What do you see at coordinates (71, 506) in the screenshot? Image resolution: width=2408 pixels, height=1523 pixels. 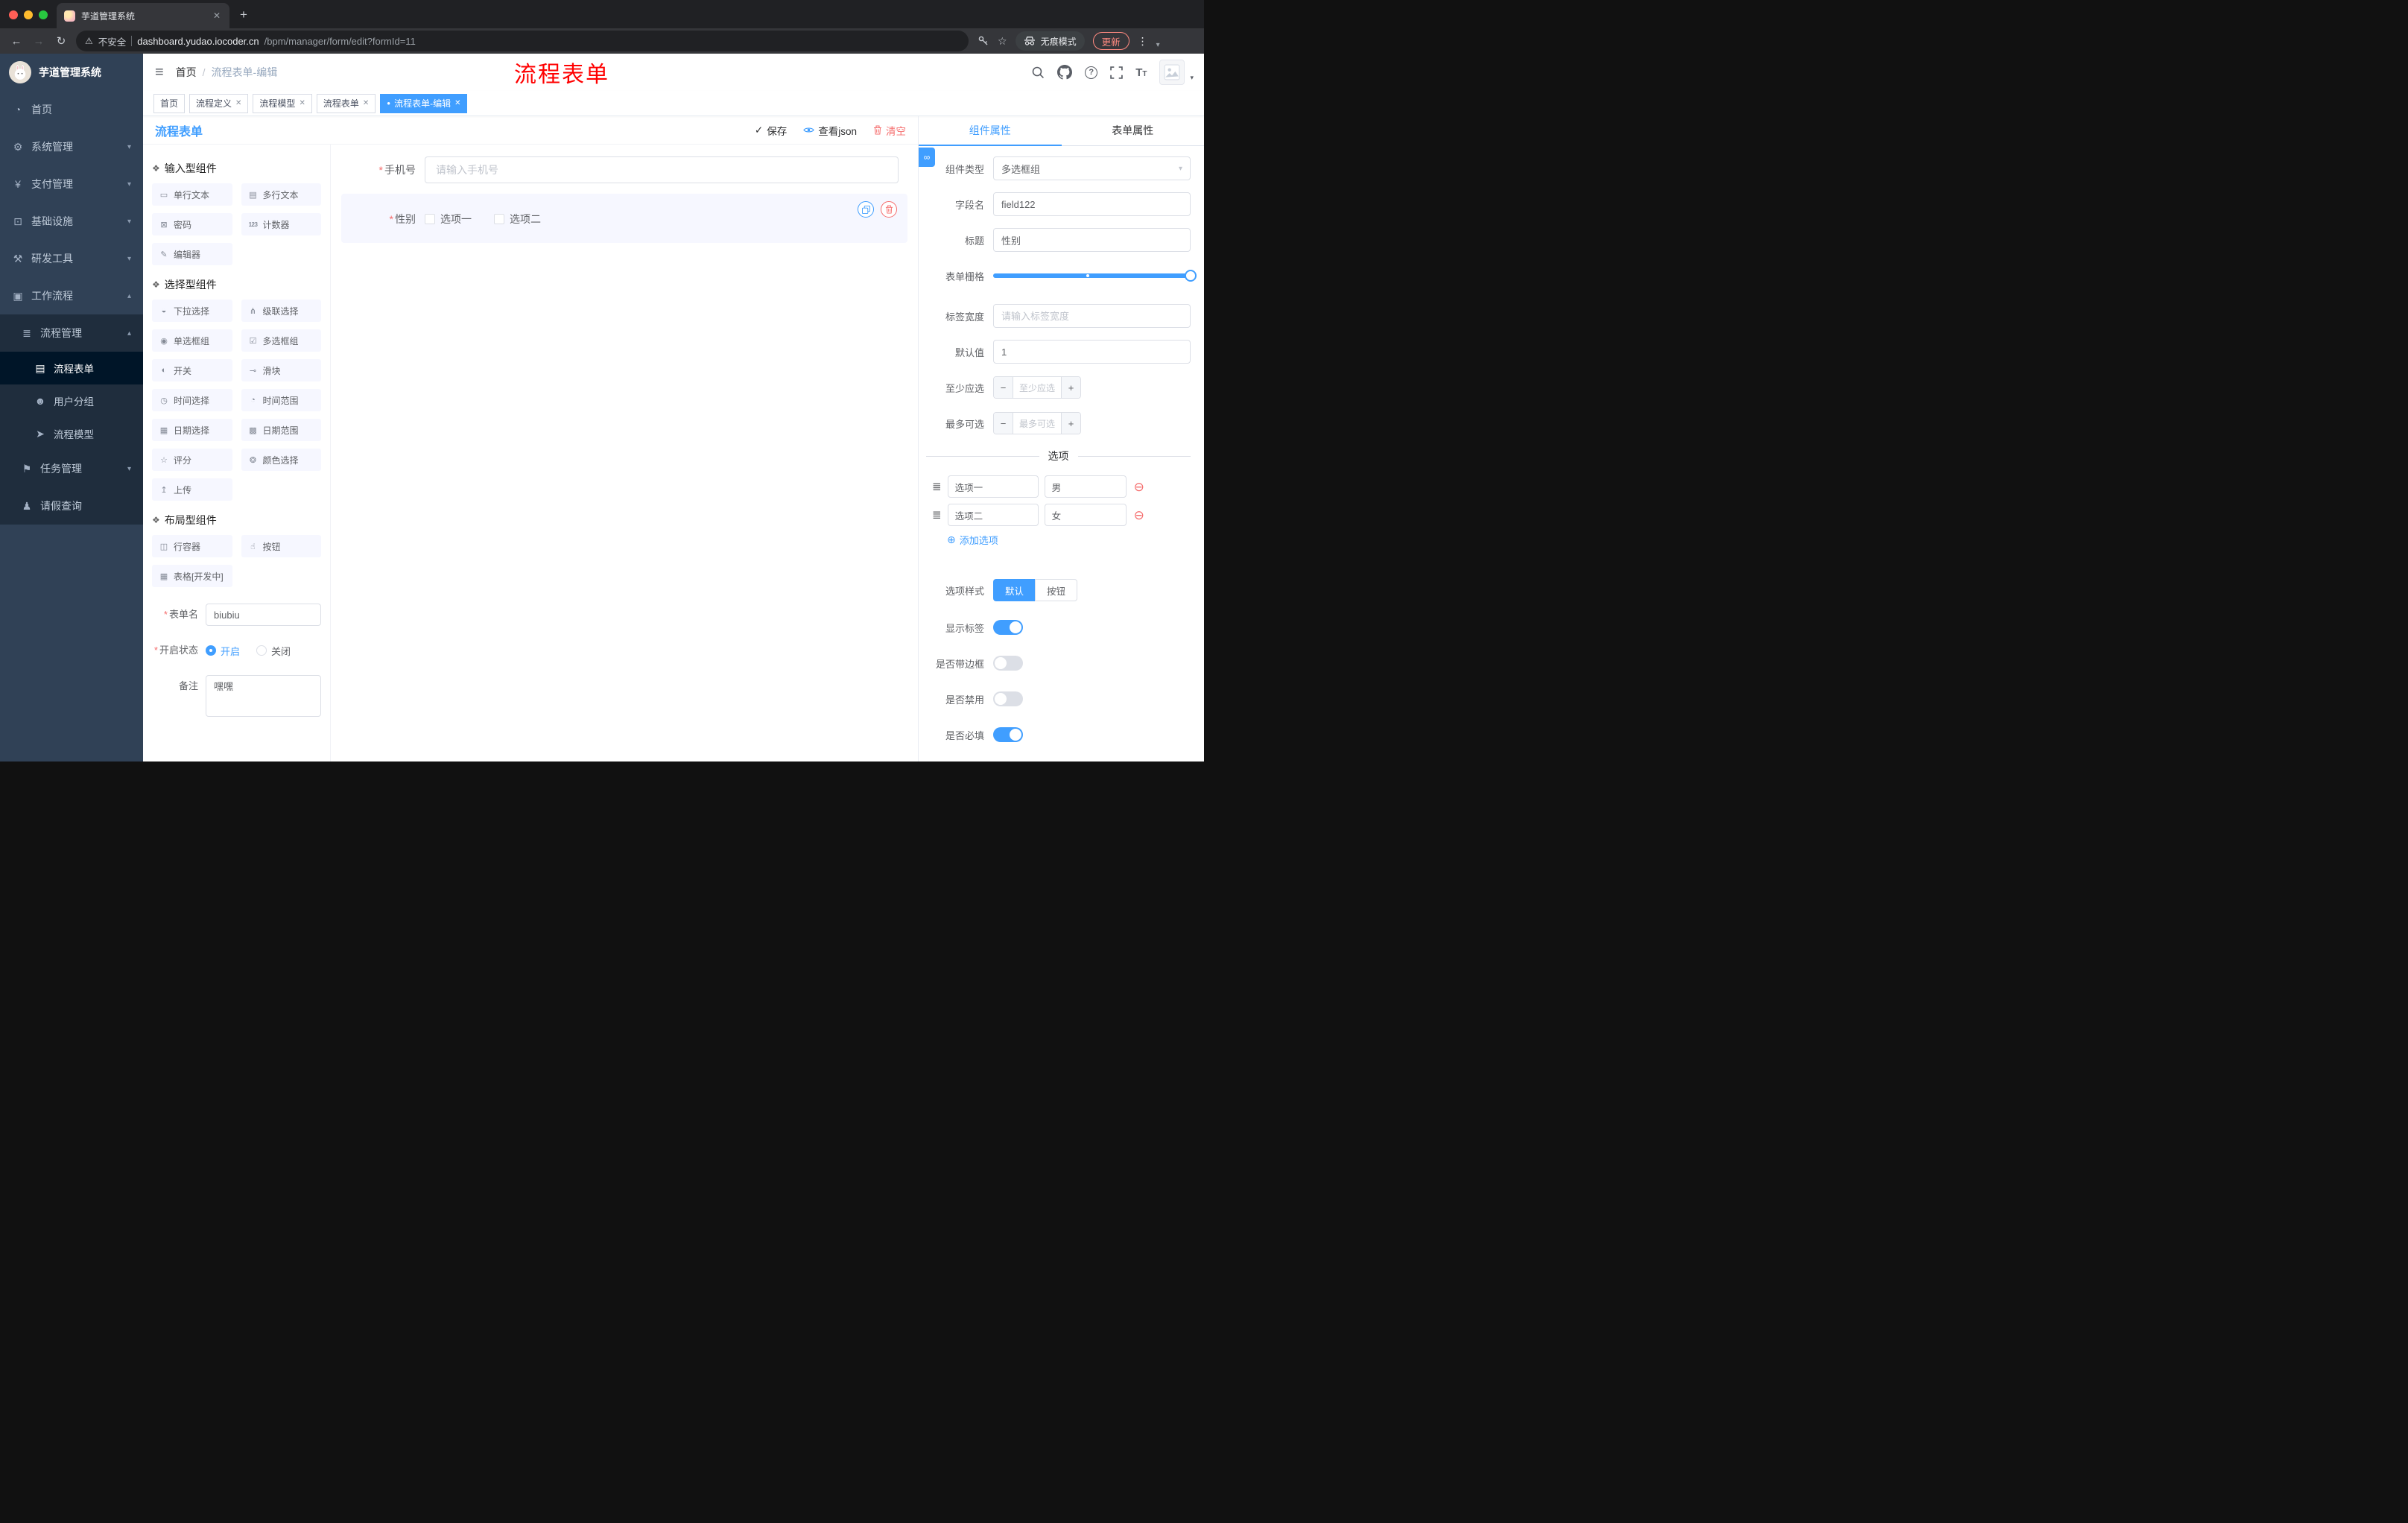 I see `sidebar-item-leave-query: ♟ 请假查询` at bounding box center [71, 506].